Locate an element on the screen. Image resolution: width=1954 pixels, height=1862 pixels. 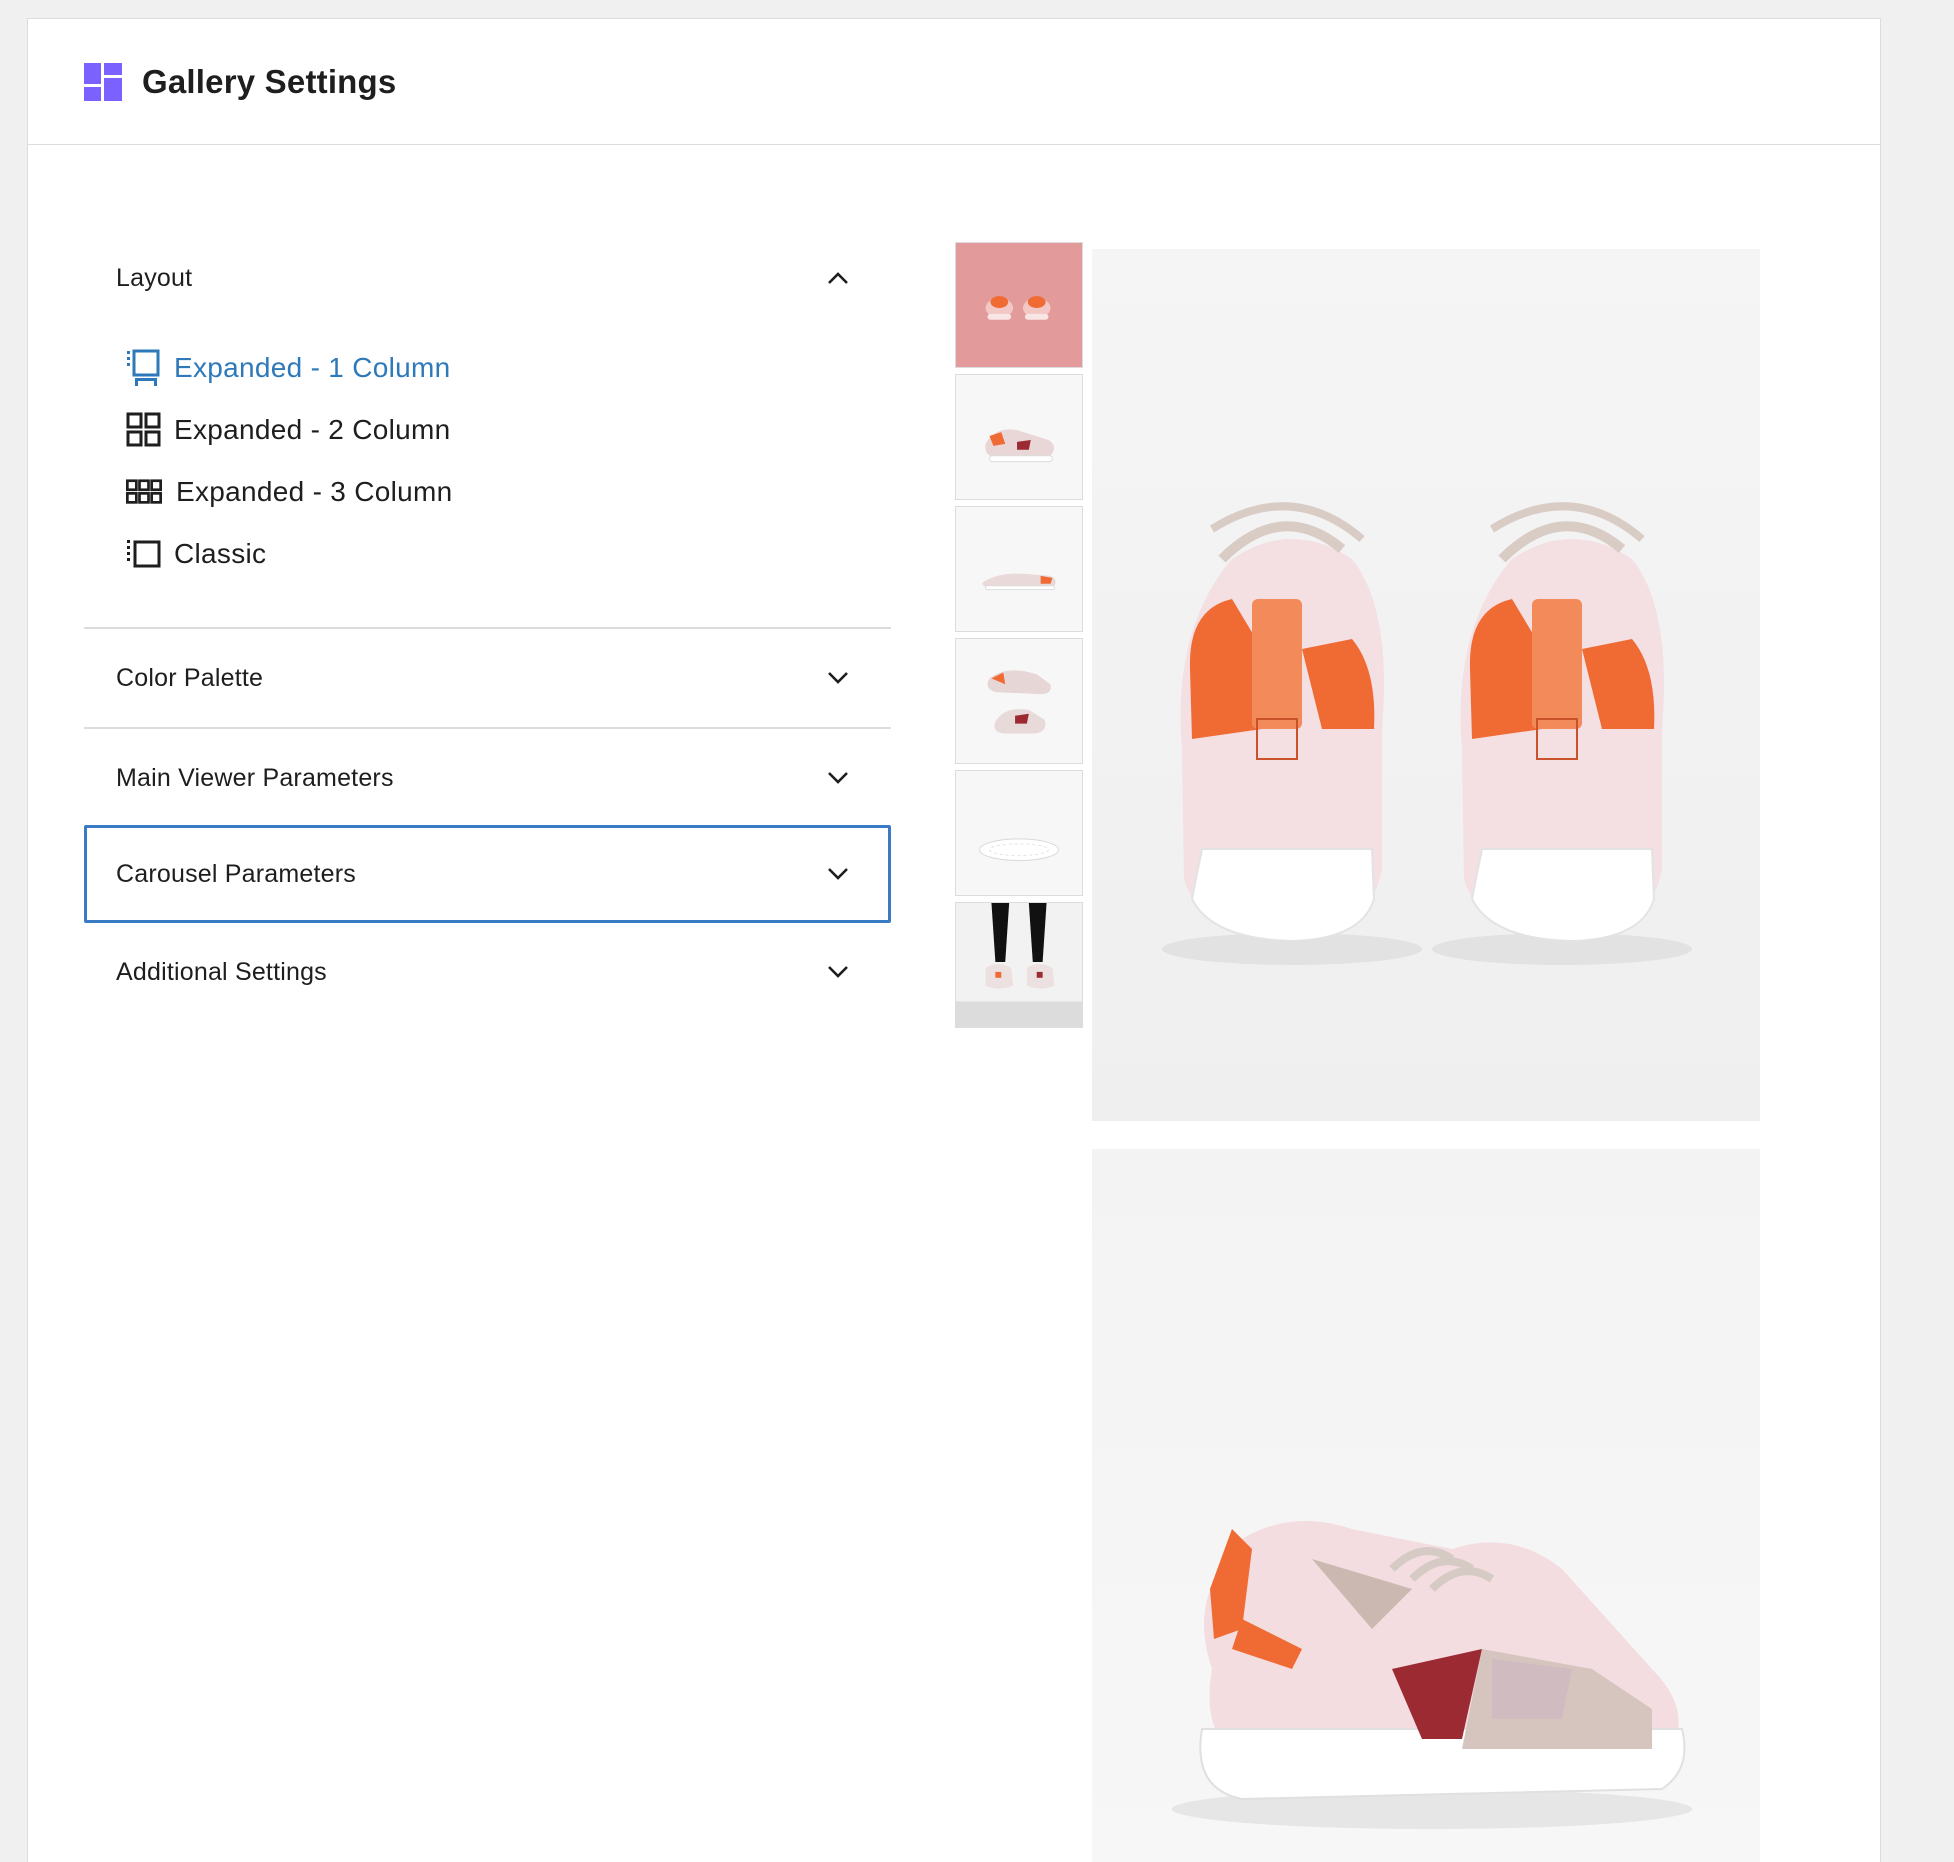
layout-section-label: Layout is located at coordinates (154, 277).